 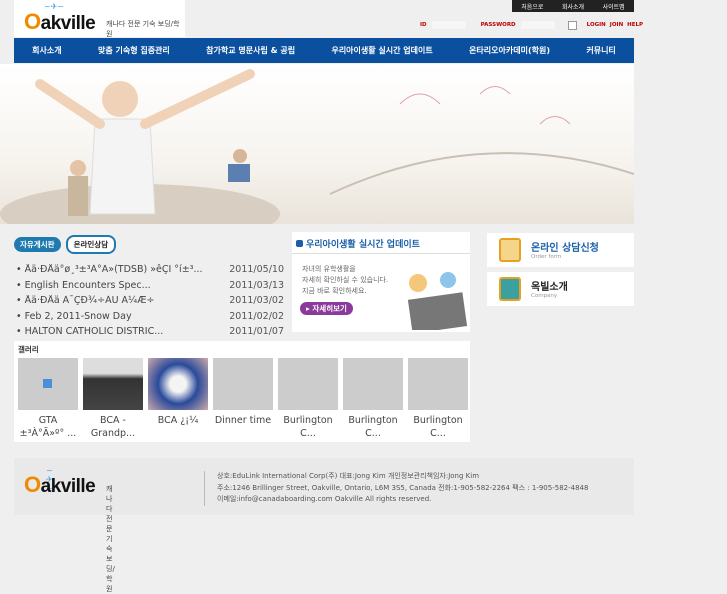 I want to click on password-label: PASSWORD, so click(x=498, y=25).